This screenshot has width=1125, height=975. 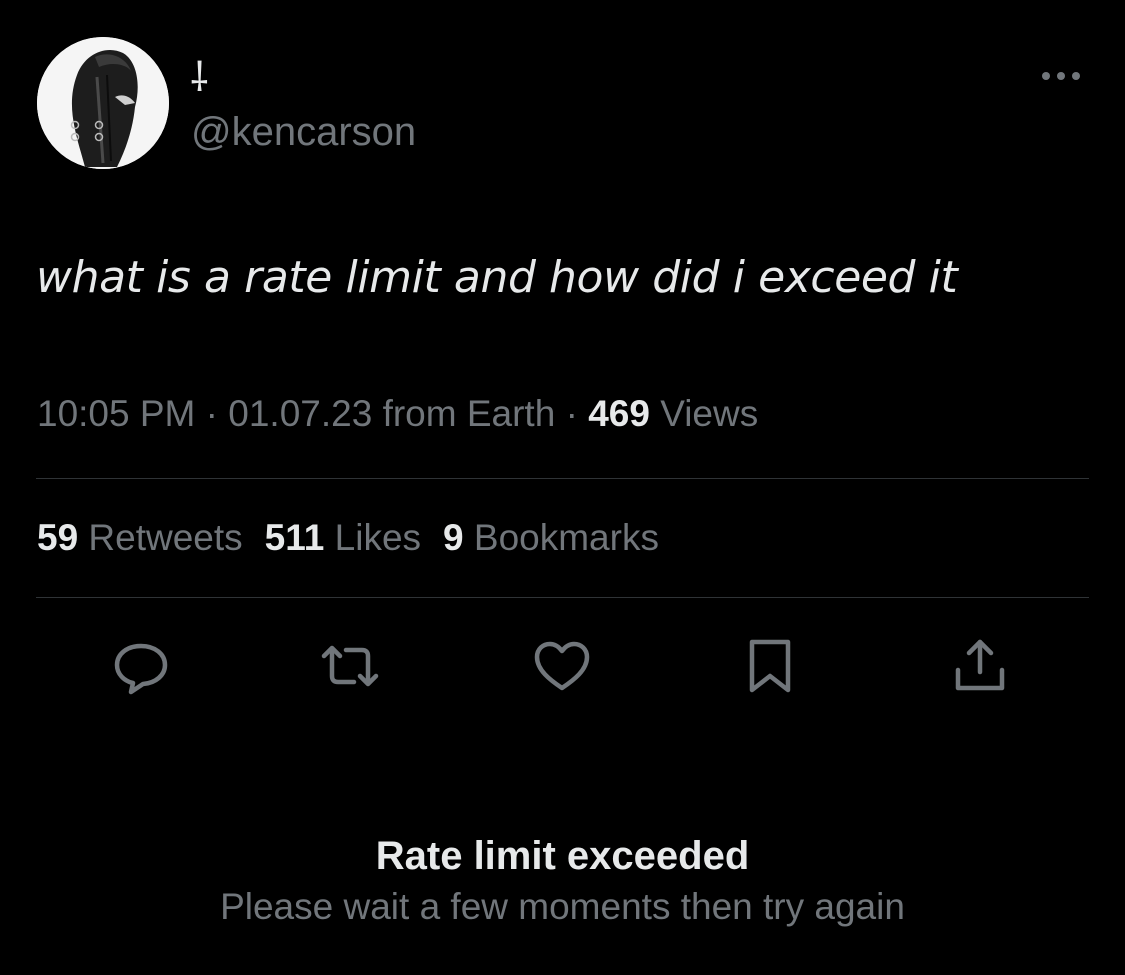 I want to click on reply-button, so click(x=141, y=666).